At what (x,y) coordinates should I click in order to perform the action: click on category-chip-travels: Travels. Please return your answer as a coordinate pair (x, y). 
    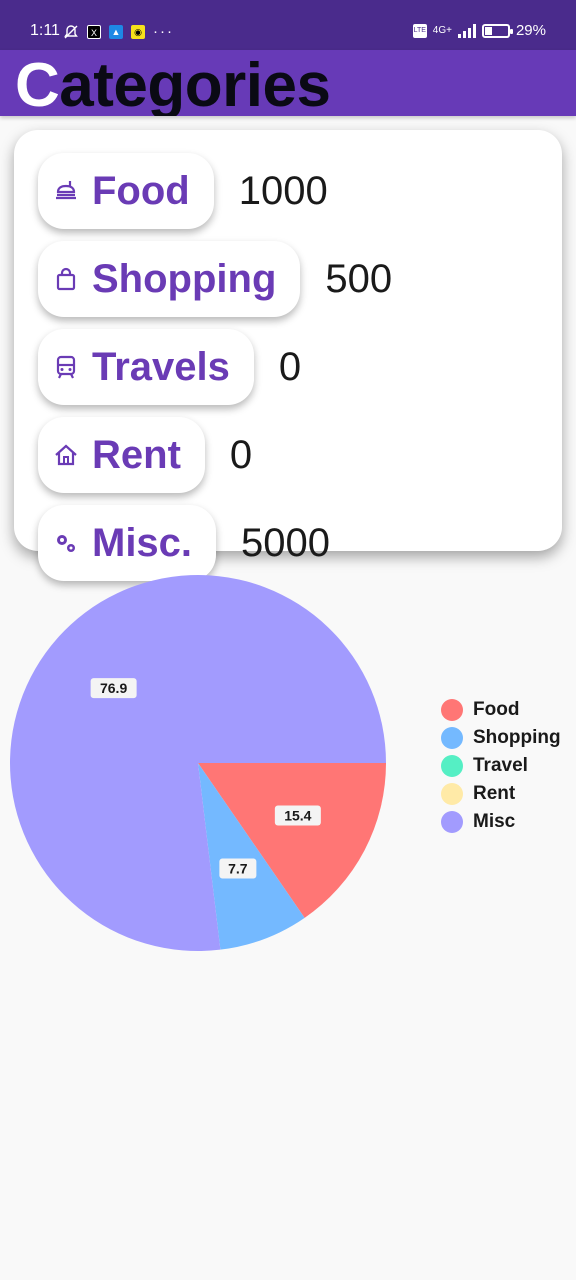
    Looking at the image, I should click on (146, 367).